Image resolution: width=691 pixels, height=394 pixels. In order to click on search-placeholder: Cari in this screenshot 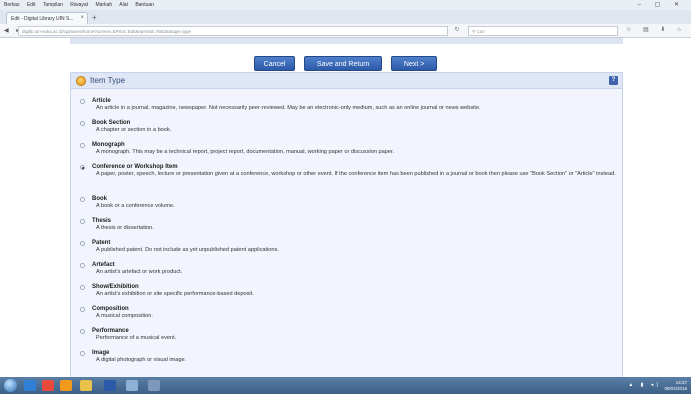, I will do `click(480, 31)`.